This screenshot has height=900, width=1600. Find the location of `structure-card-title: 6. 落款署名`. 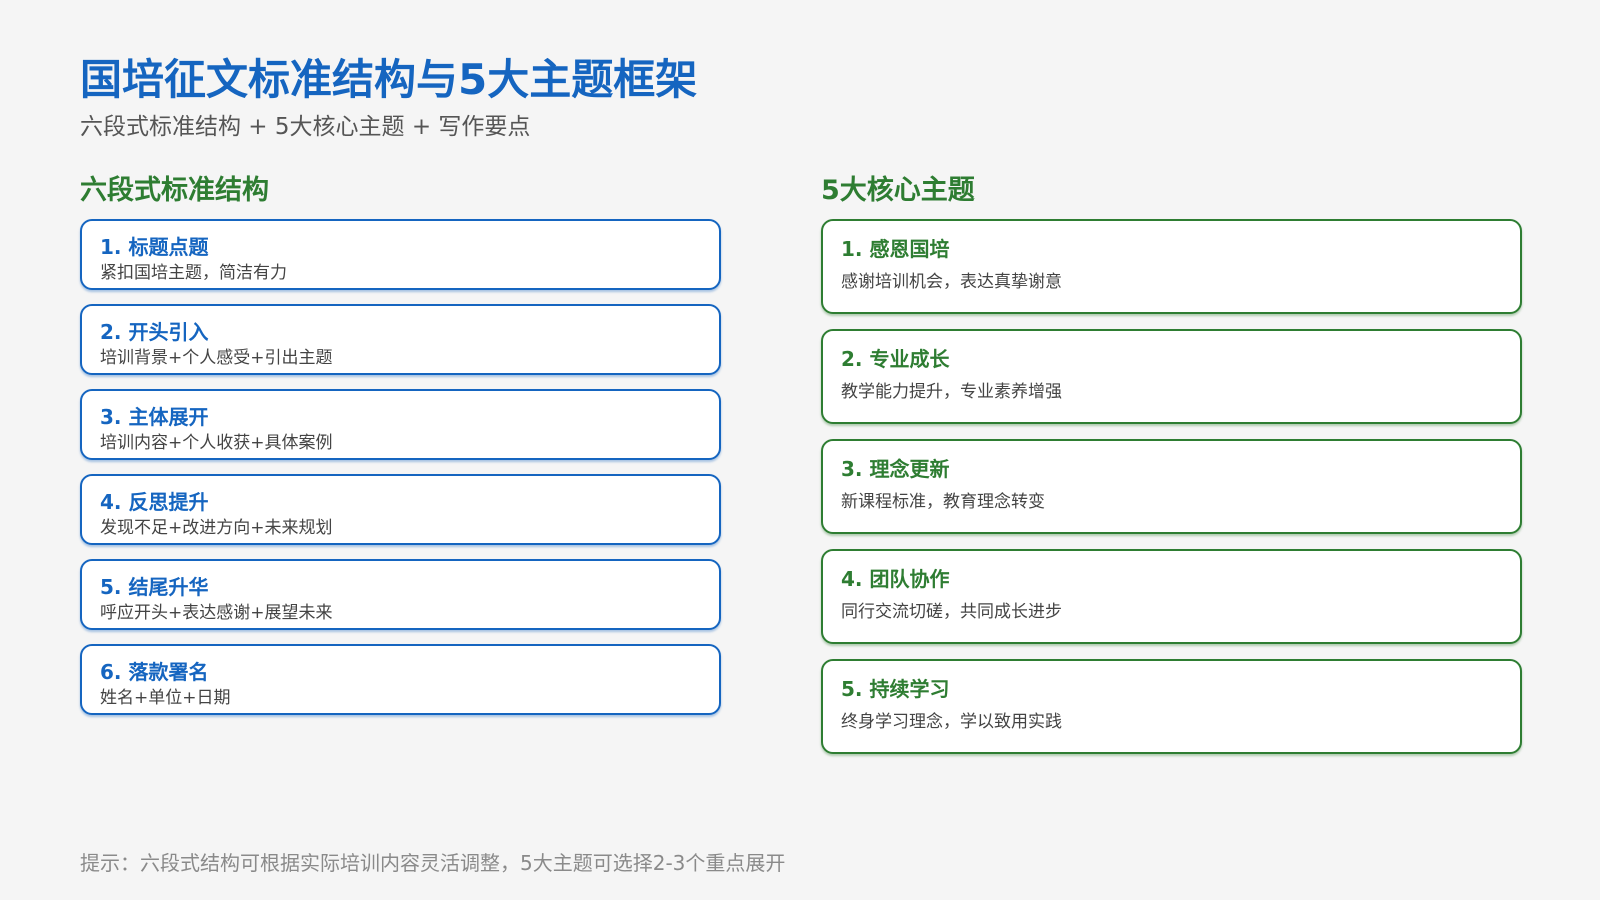

structure-card-title: 6. 落款署名 is located at coordinates (154, 672).